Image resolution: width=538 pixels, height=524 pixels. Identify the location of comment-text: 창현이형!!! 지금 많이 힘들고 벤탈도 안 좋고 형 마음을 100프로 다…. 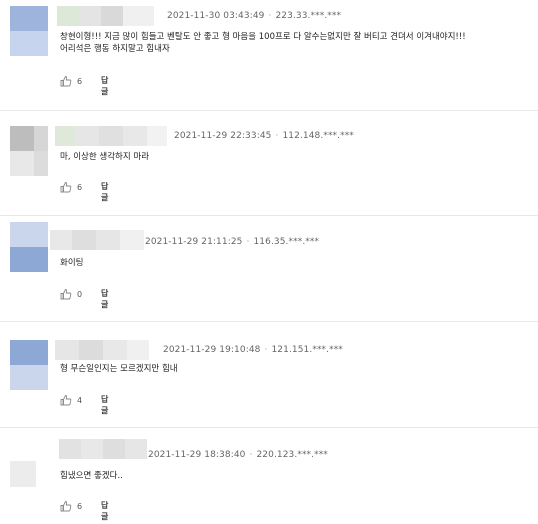
(263, 43).